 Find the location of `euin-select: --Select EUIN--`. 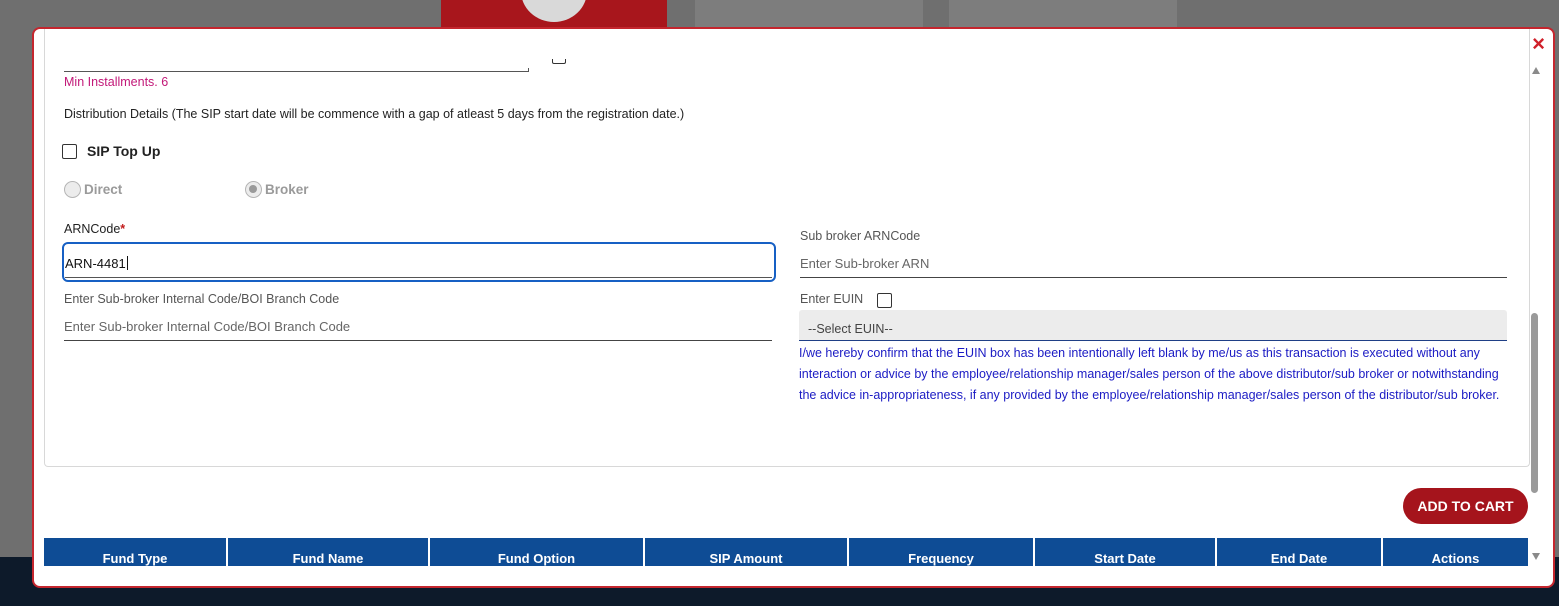

euin-select: --Select EUIN-- is located at coordinates (1153, 325).